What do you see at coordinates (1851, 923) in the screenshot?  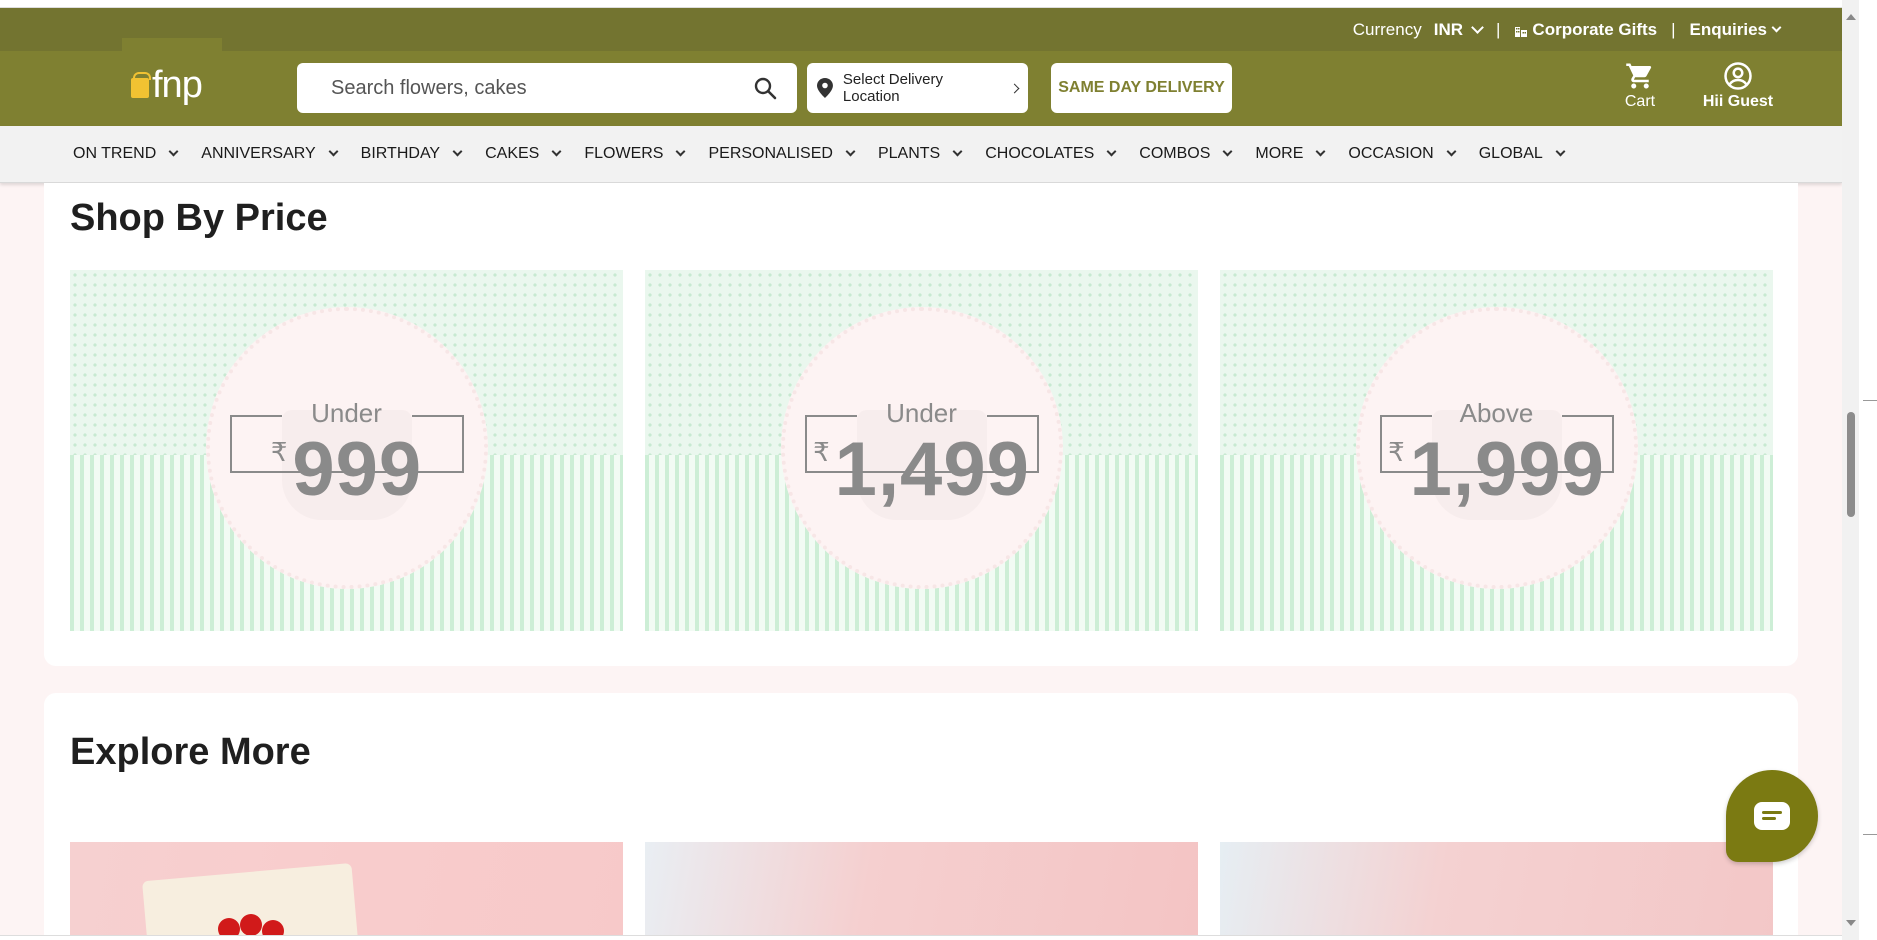 I see `scroll-down-arrow-icon` at bounding box center [1851, 923].